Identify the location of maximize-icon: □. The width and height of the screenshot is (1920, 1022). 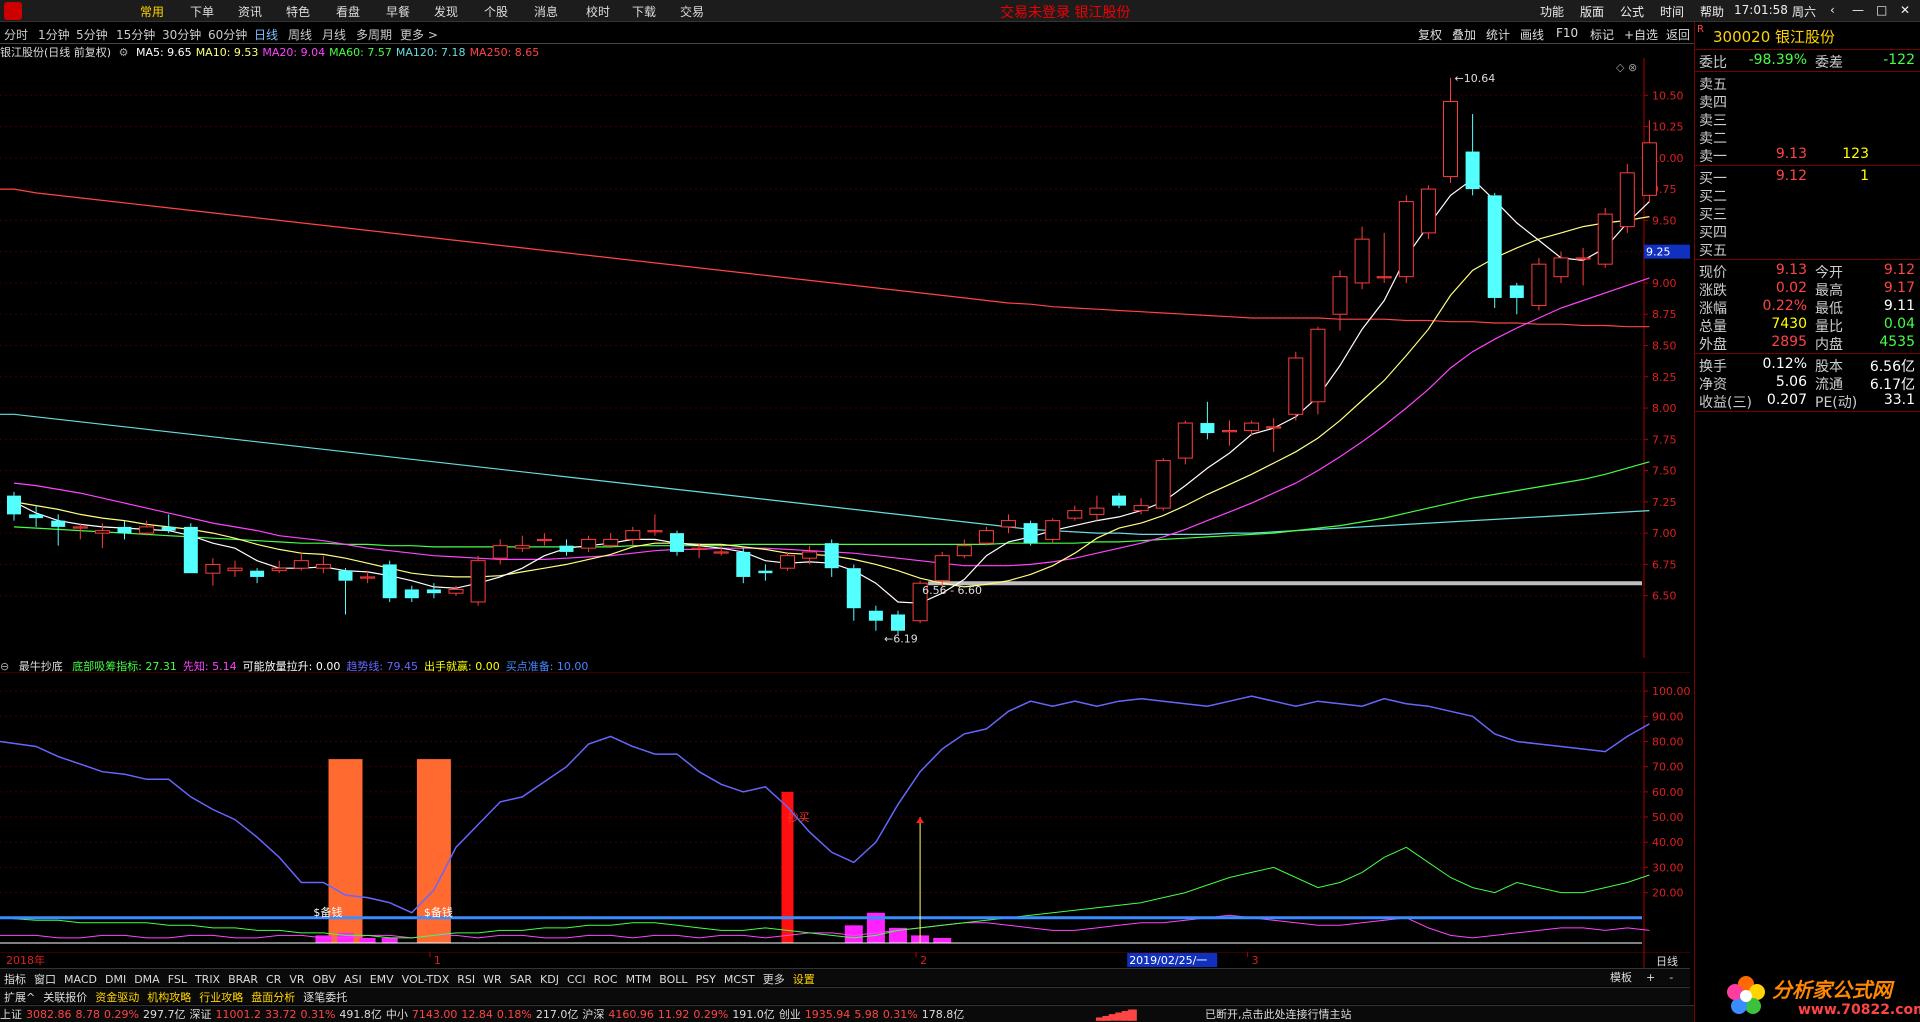
(1881, 10).